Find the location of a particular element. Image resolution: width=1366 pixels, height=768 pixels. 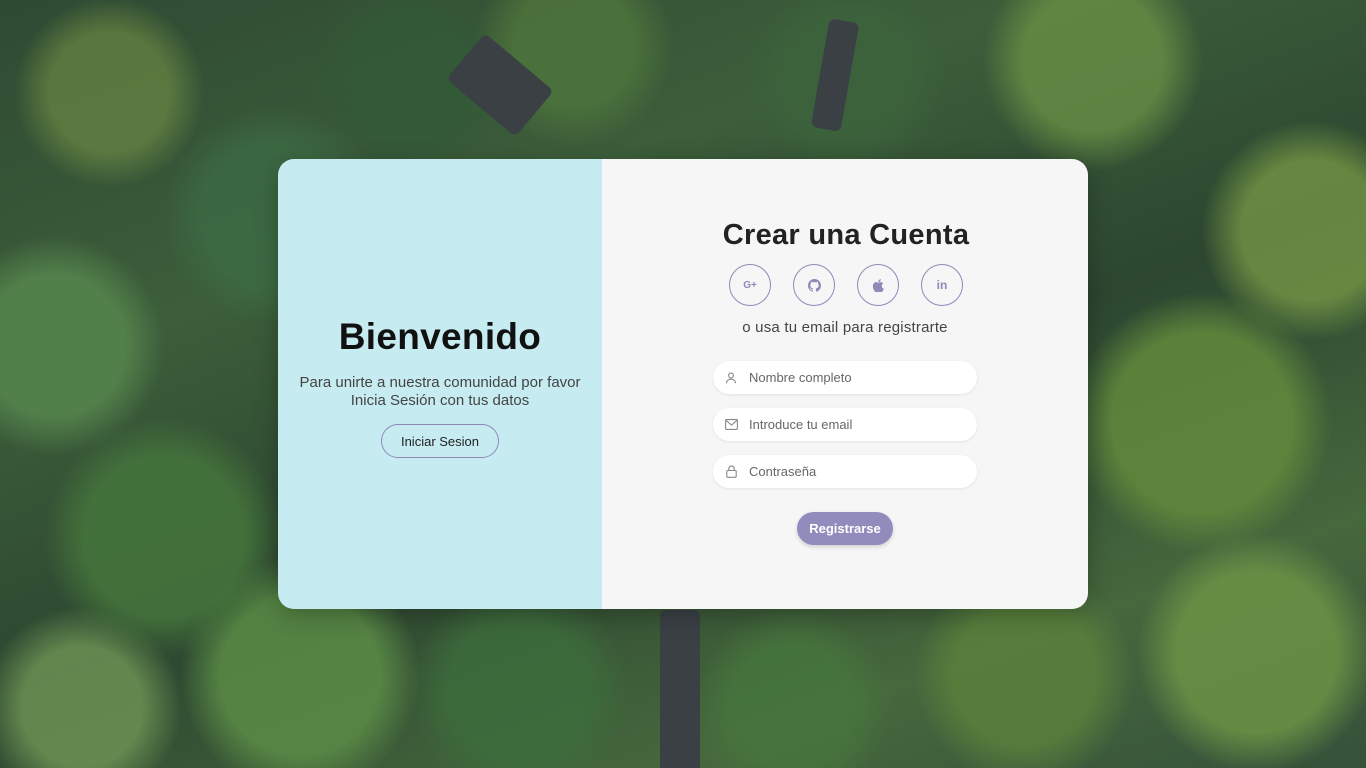

signup-hint: o usa tu email para registrarte is located at coordinates (845, 327).